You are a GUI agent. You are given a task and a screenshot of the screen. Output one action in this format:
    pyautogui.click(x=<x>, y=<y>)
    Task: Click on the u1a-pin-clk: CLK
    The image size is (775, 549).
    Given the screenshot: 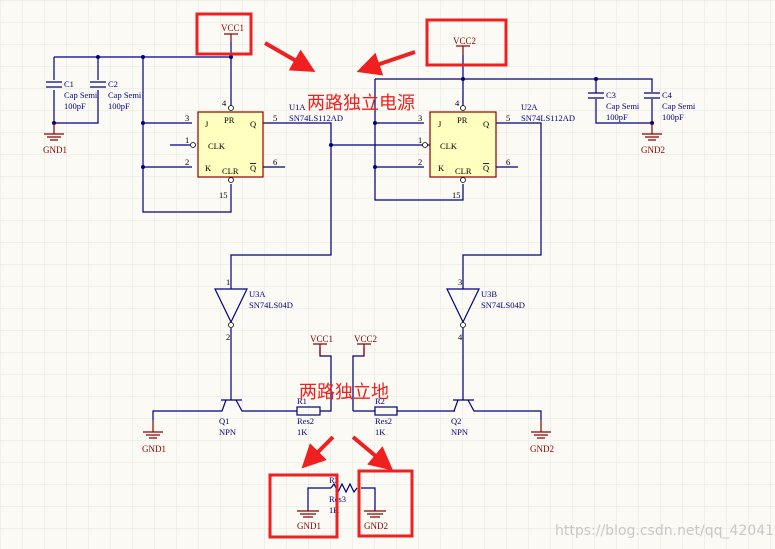 What is the action you would take?
    pyautogui.click(x=217, y=146)
    